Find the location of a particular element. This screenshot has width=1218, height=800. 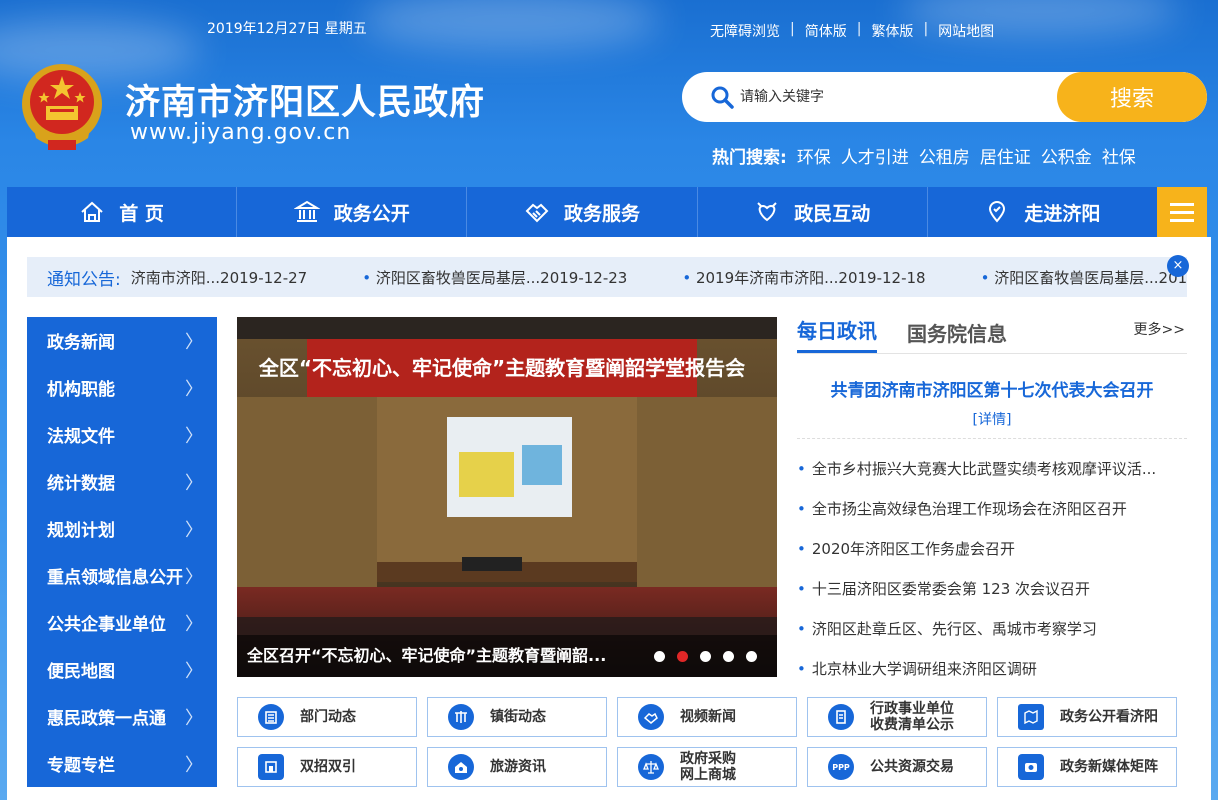

town-icon is located at coordinates (461, 717).